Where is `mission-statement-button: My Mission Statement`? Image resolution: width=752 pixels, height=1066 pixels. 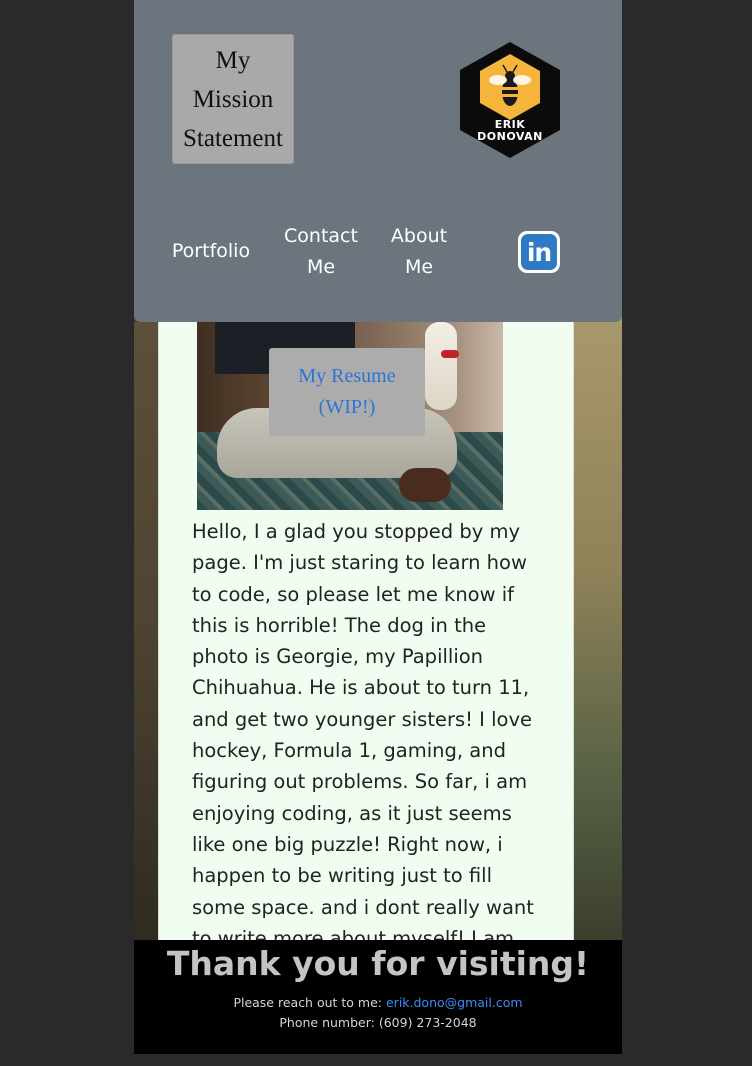 mission-statement-button: My Mission Statement is located at coordinates (233, 99).